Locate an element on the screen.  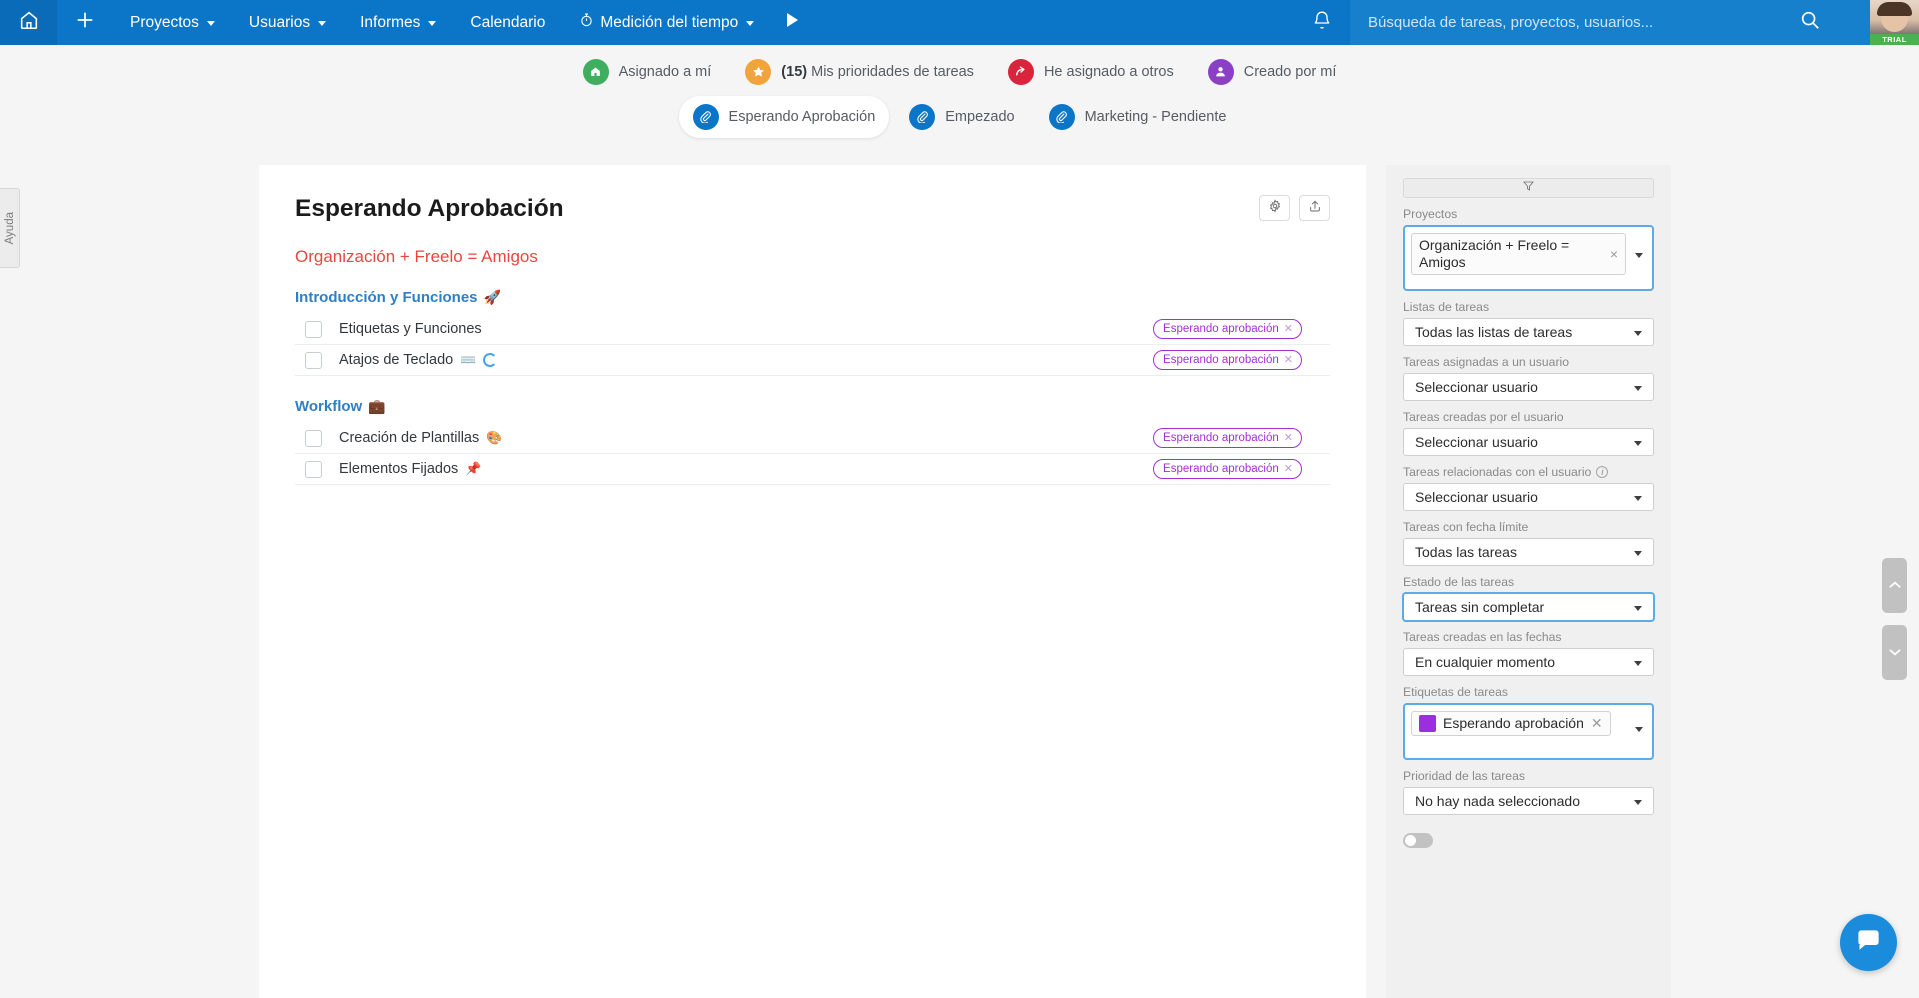
projects-multiselect: Organización + Freelo = Amigos × is located at coordinates (1528, 258).